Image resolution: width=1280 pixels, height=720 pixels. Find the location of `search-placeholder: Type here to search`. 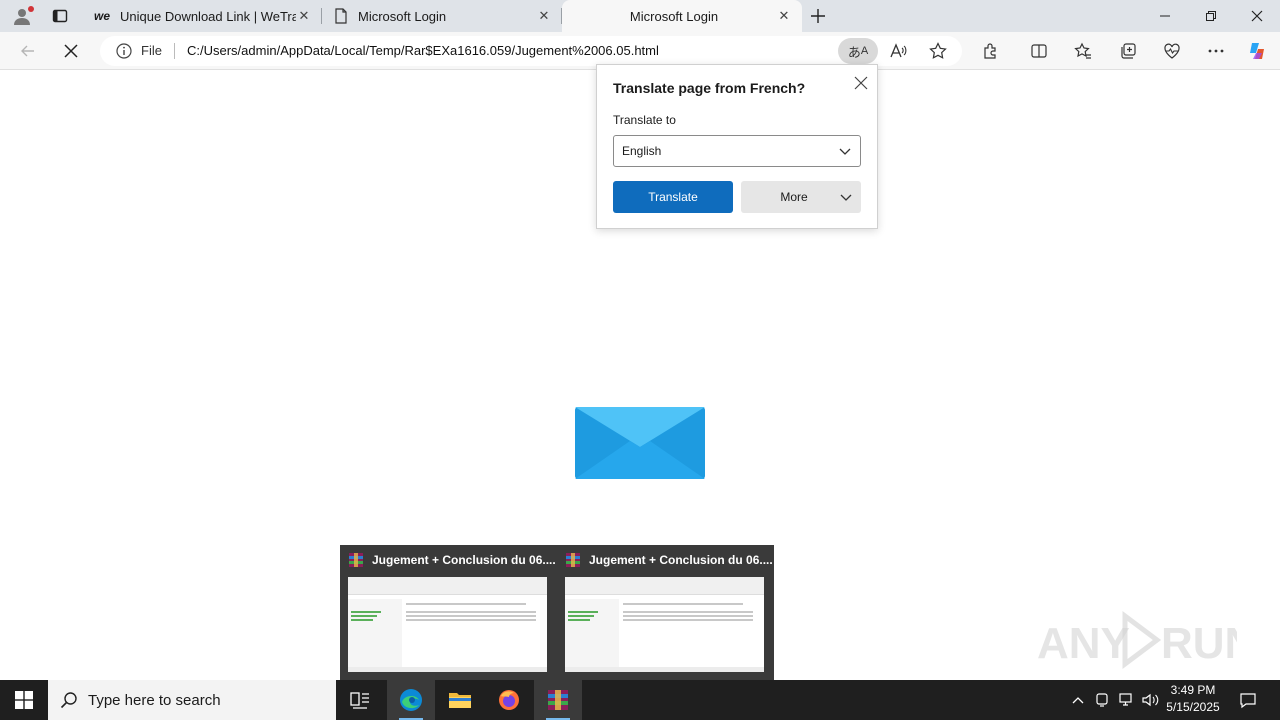

search-placeholder: Type here to search is located at coordinates (154, 700).